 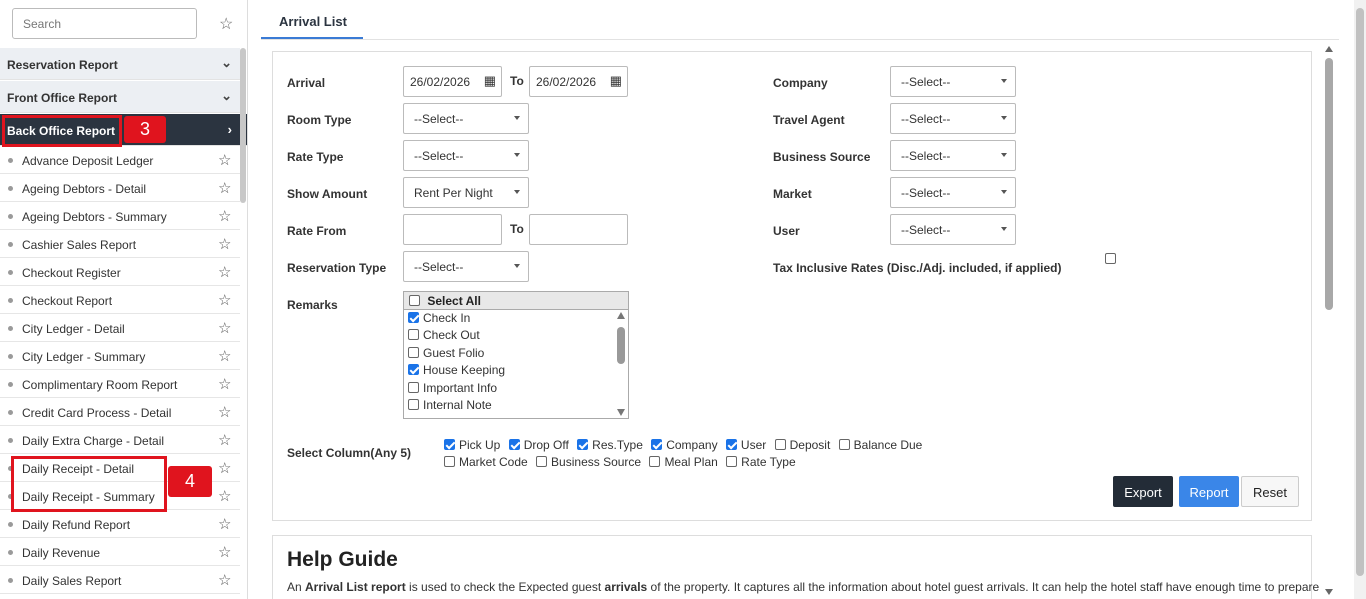 What do you see at coordinates (518, 406) in the screenshot?
I see `remark-option: Internal Note` at bounding box center [518, 406].